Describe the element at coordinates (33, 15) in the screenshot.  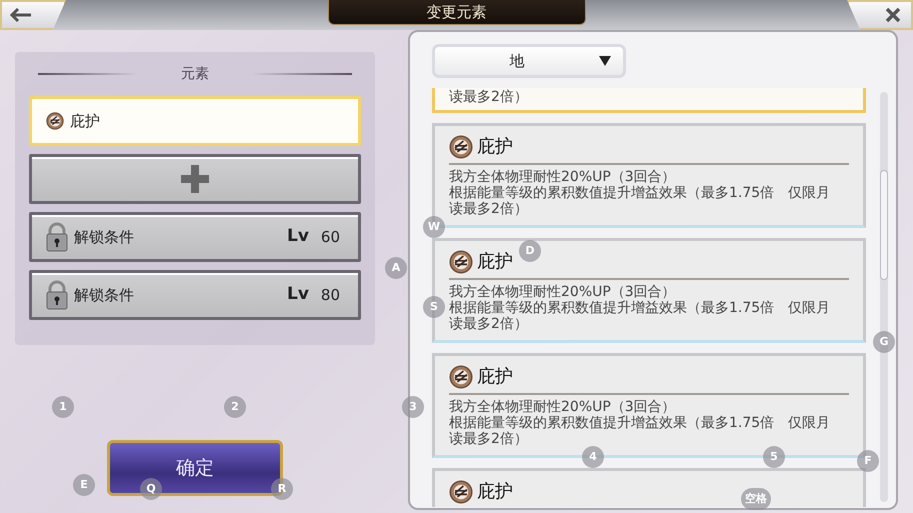
I see `back-button` at that location.